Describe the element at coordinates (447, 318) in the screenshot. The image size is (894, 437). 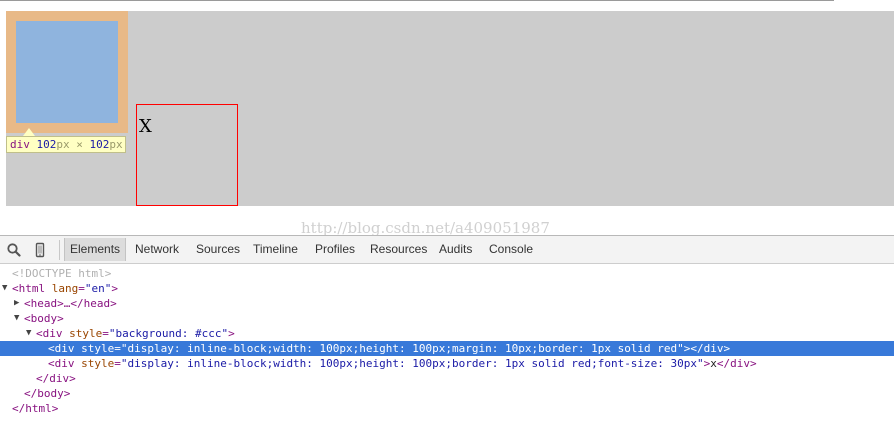
I see `dom-node-body: ▼ <body>` at that location.